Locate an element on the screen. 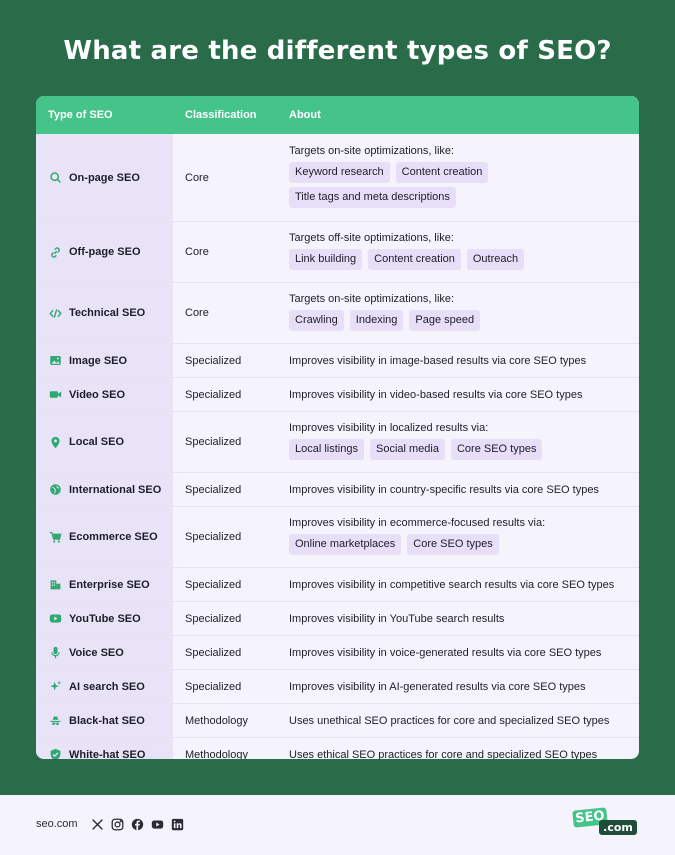 The width and height of the screenshot is (675, 855). seo-type-label: Enterprise SEO is located at coordinates (109, 584).